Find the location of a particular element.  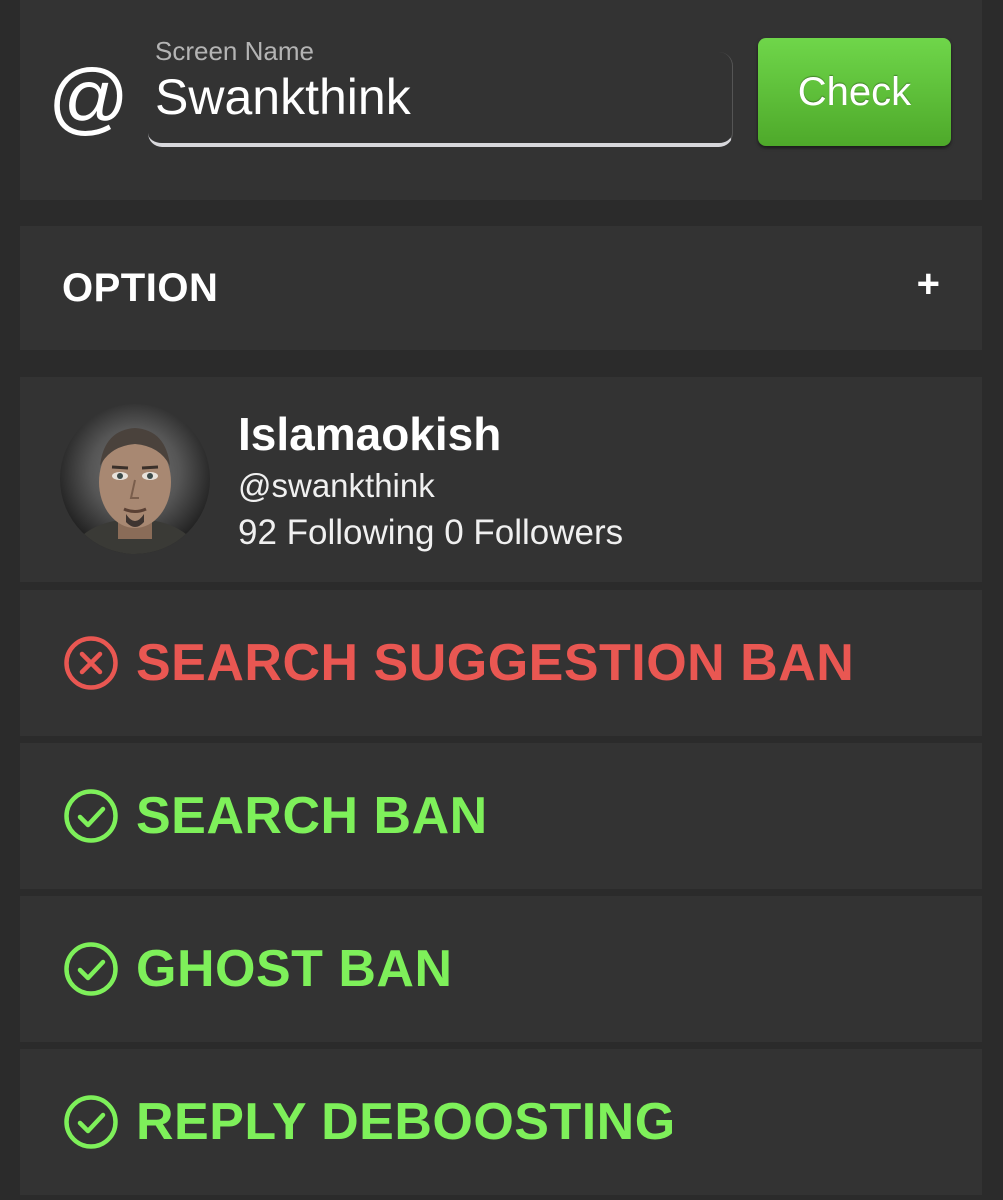

result-label: SEARCH BAN is located at coordinates (312, 816).